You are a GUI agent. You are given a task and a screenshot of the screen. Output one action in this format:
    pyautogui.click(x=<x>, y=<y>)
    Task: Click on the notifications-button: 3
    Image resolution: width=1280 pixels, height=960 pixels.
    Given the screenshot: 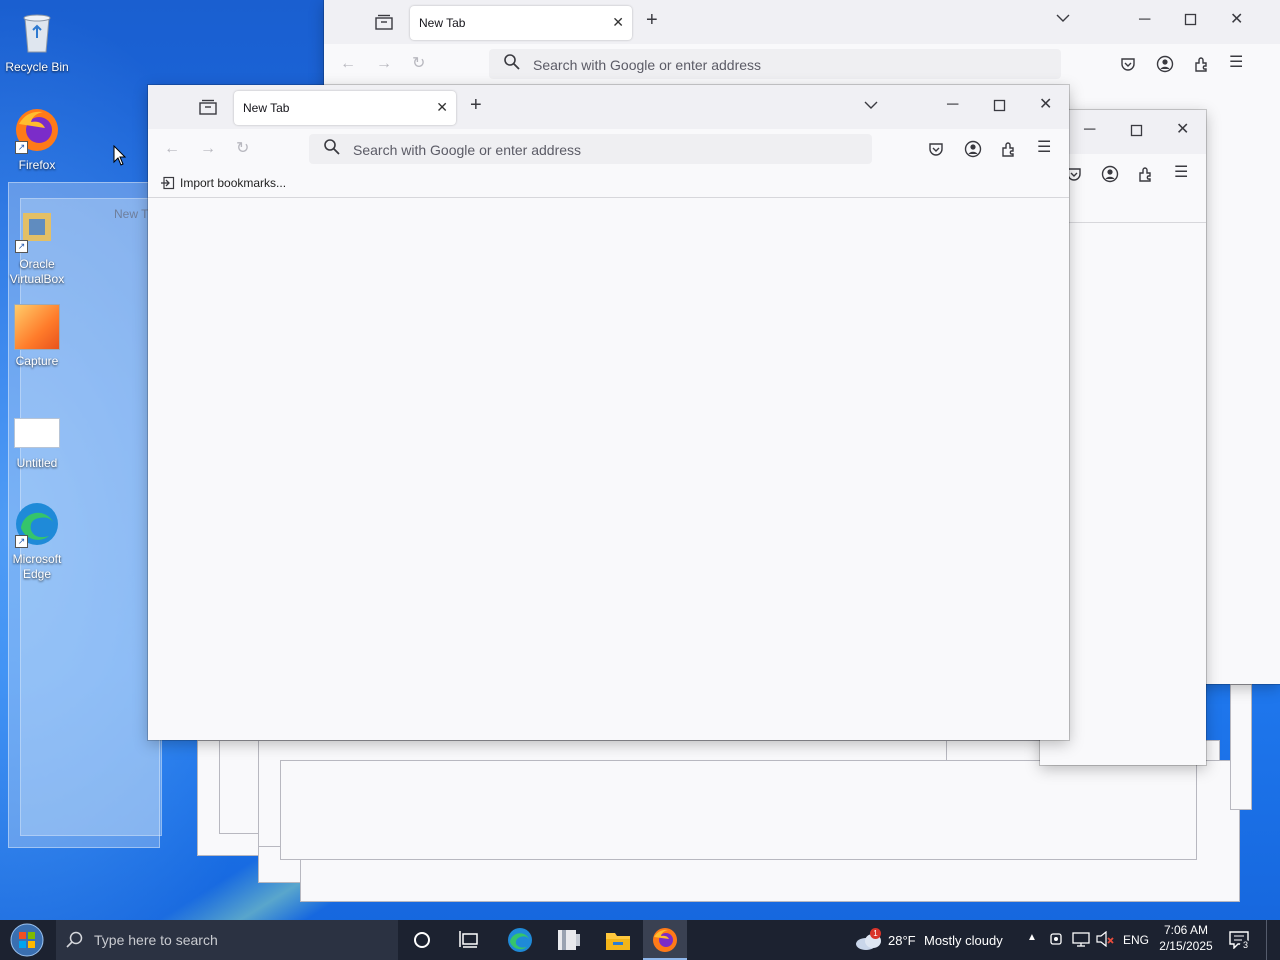 What is the action you would take?
    pyautogui.click(x=1240, y=940)
    